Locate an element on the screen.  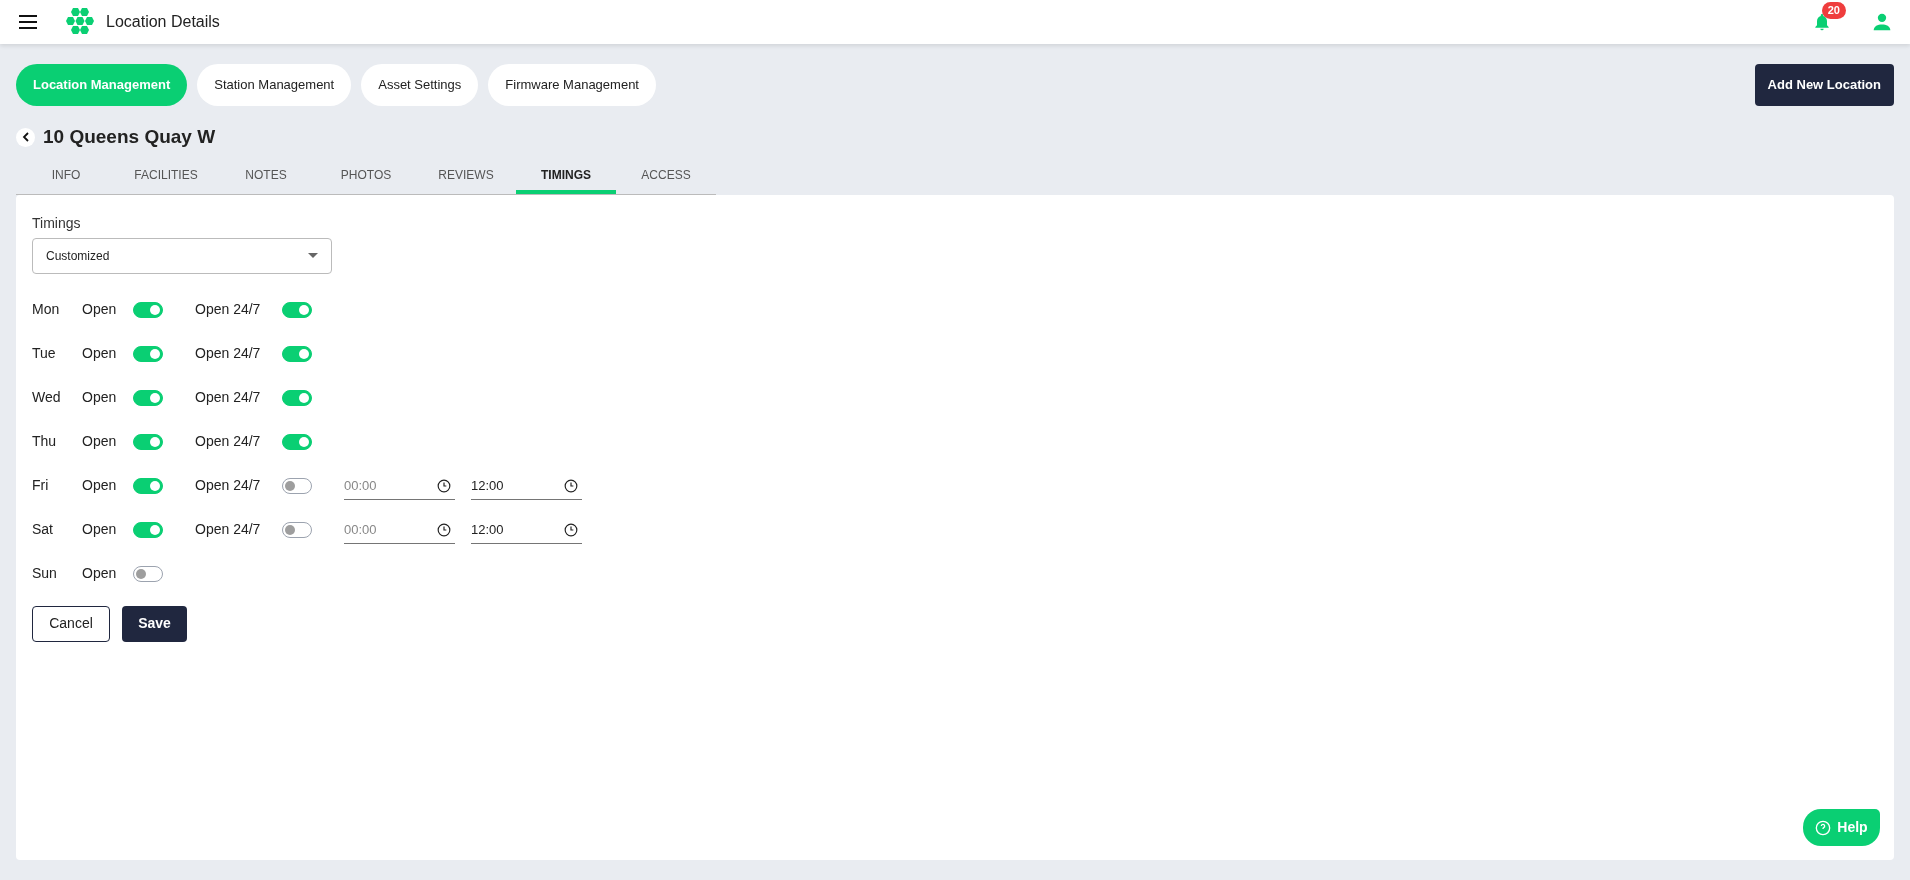
back-button is located at coordinates (25, 137).